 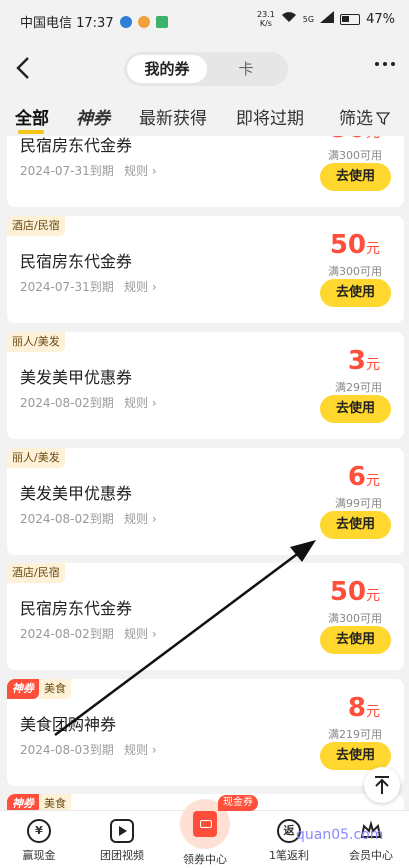 I want to click on watermark: quan05.com, so click(x=340, y=835).